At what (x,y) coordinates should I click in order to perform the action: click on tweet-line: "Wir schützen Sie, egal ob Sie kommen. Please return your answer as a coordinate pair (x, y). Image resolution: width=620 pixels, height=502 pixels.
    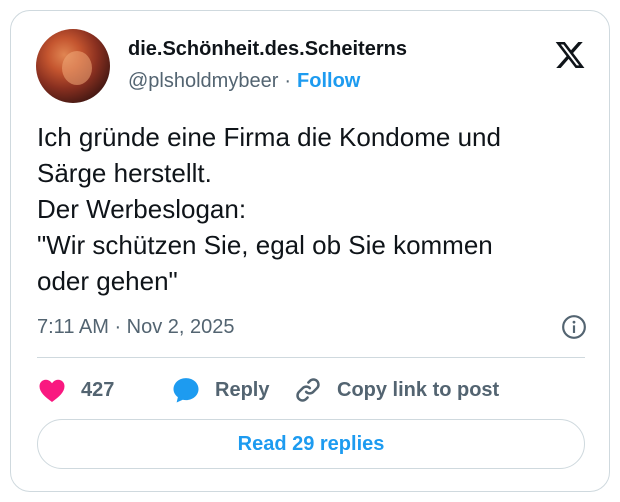
    Looking at the image, I should click on (265, 245).